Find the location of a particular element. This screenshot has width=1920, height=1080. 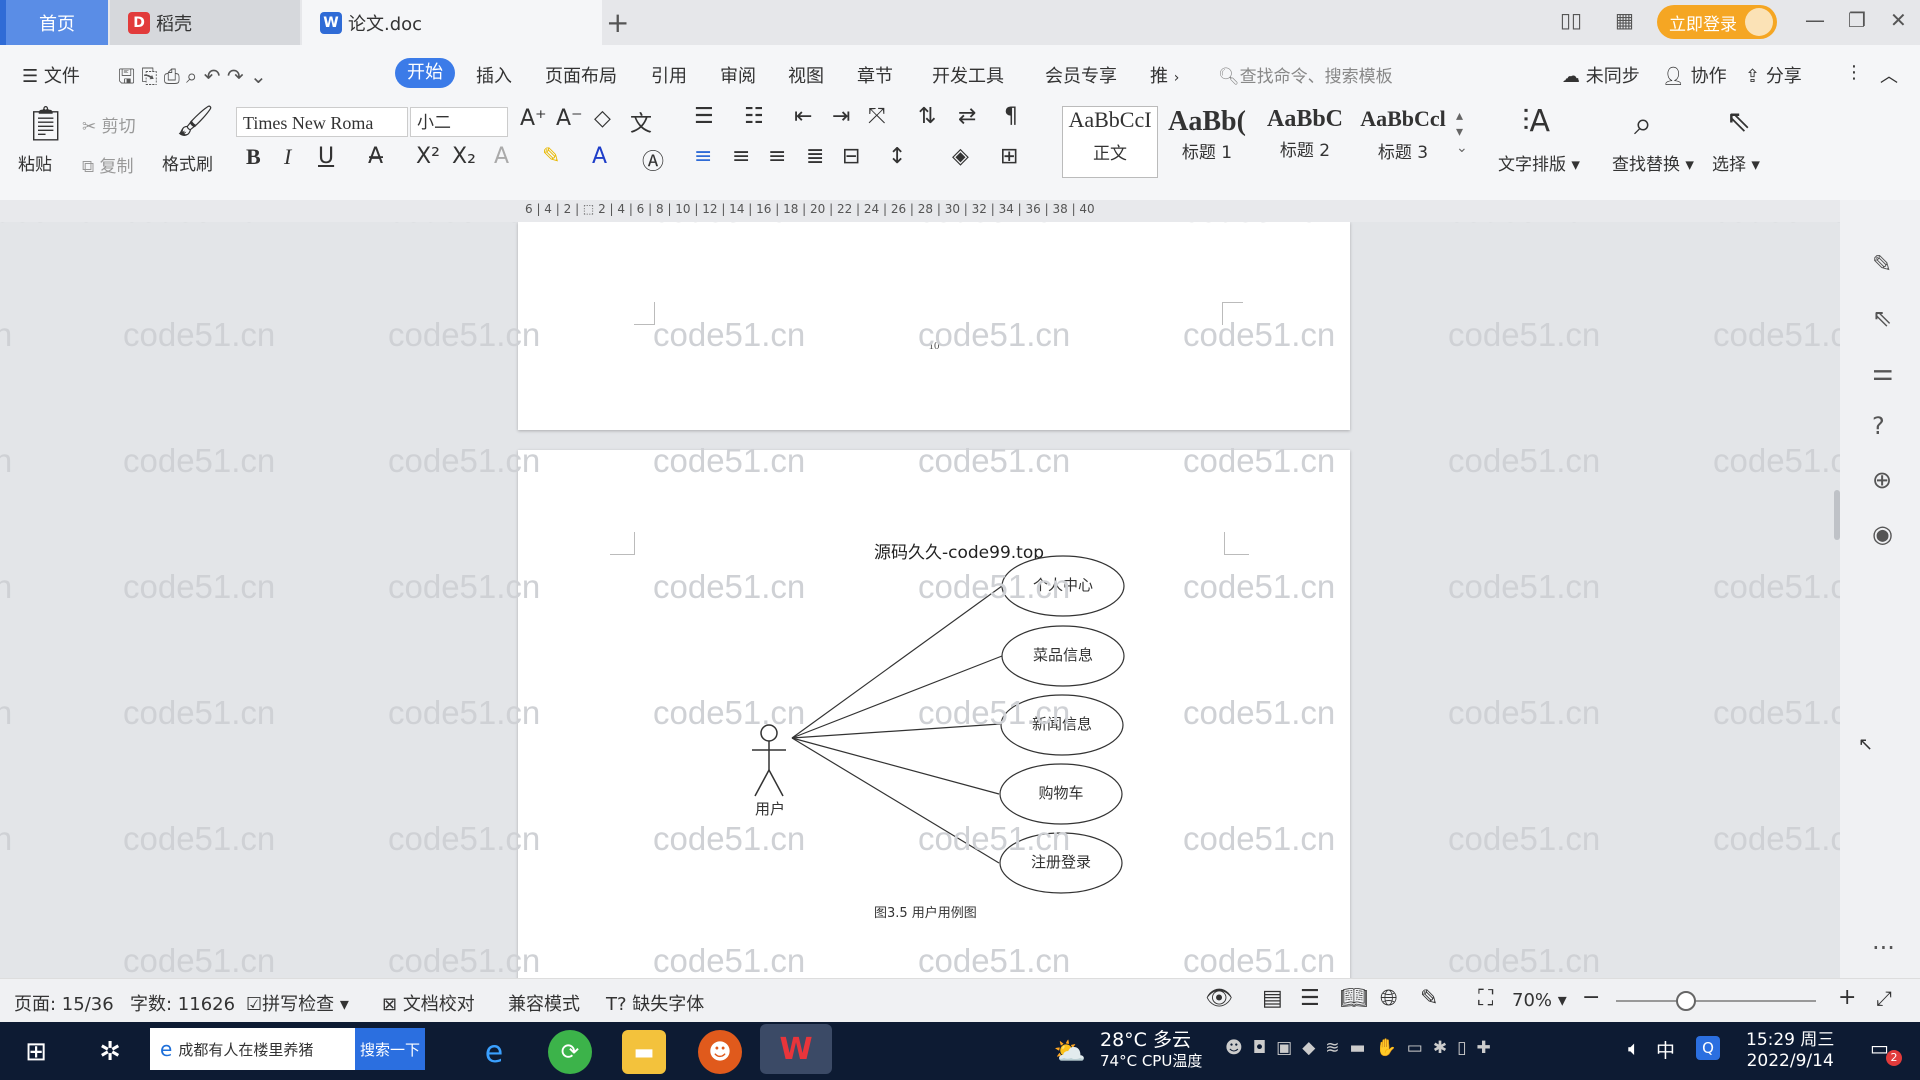

font-name-select: Times New Roma is located at coordinates (322, 122).